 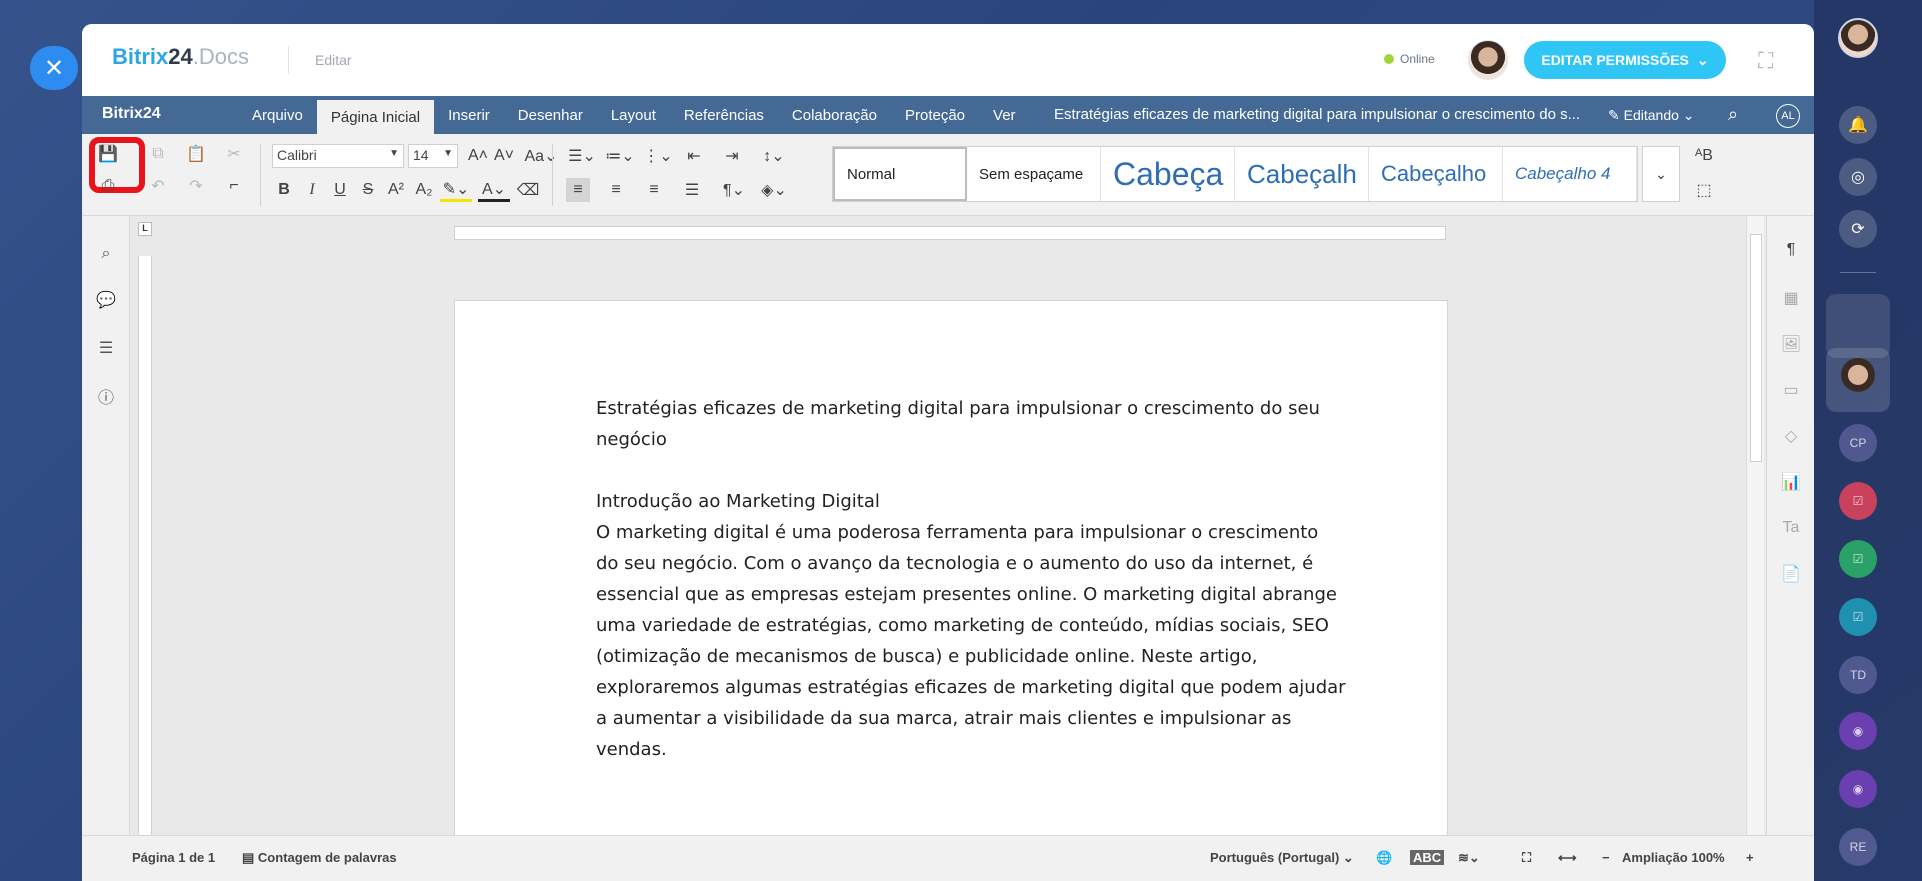 What do you see at coordinates (1302, 174) in the screenshot?
I see `style-heading-2: Cabeçalh` at bounding box center [1302, 174].